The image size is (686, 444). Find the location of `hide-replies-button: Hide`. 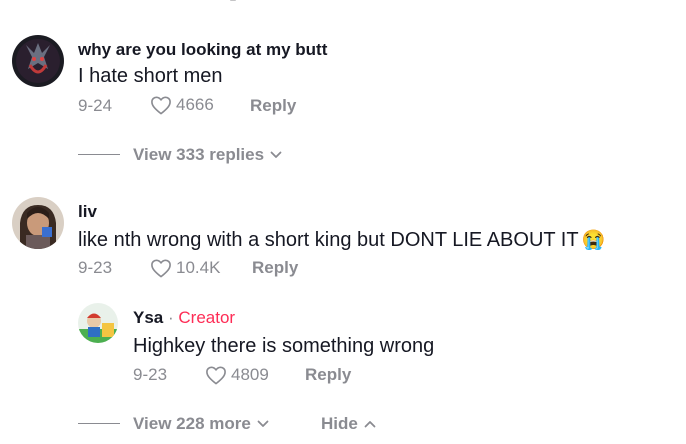

hide-replies-button: Hide is located at coordinates (348, 424).